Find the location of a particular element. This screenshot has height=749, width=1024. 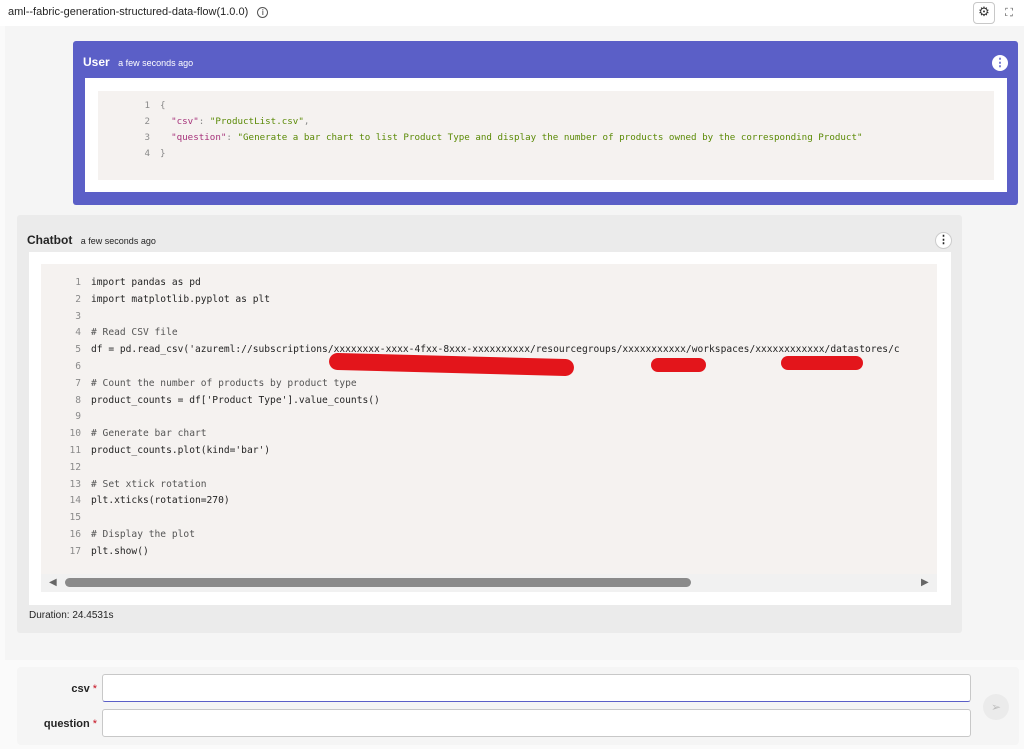

json-value: "ProductList.csv" is located at coordinates (256, 121).